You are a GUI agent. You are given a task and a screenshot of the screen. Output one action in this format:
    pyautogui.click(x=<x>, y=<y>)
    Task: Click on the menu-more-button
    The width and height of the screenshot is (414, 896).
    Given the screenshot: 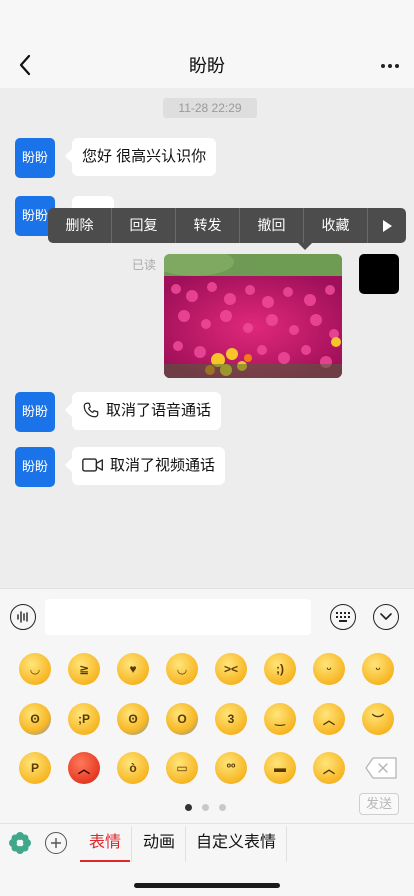 What is the action you would take?
    pyautogui.click(x=387, y=225)
    